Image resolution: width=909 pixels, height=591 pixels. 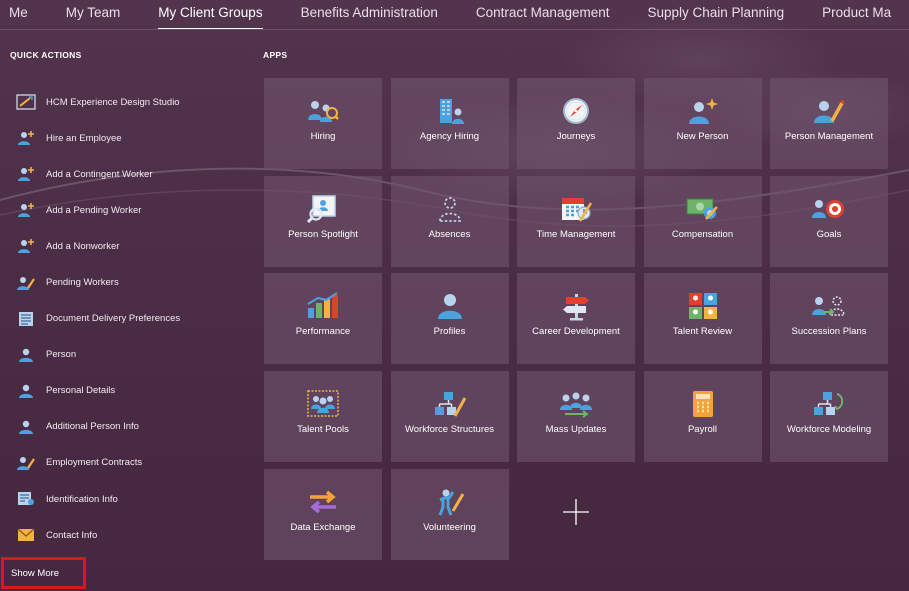 What do you see at coordinates (99, 174) in the screenshot?
I see `quick-action-label: Add a Contingent Worker` at bounding box center [99, 174].